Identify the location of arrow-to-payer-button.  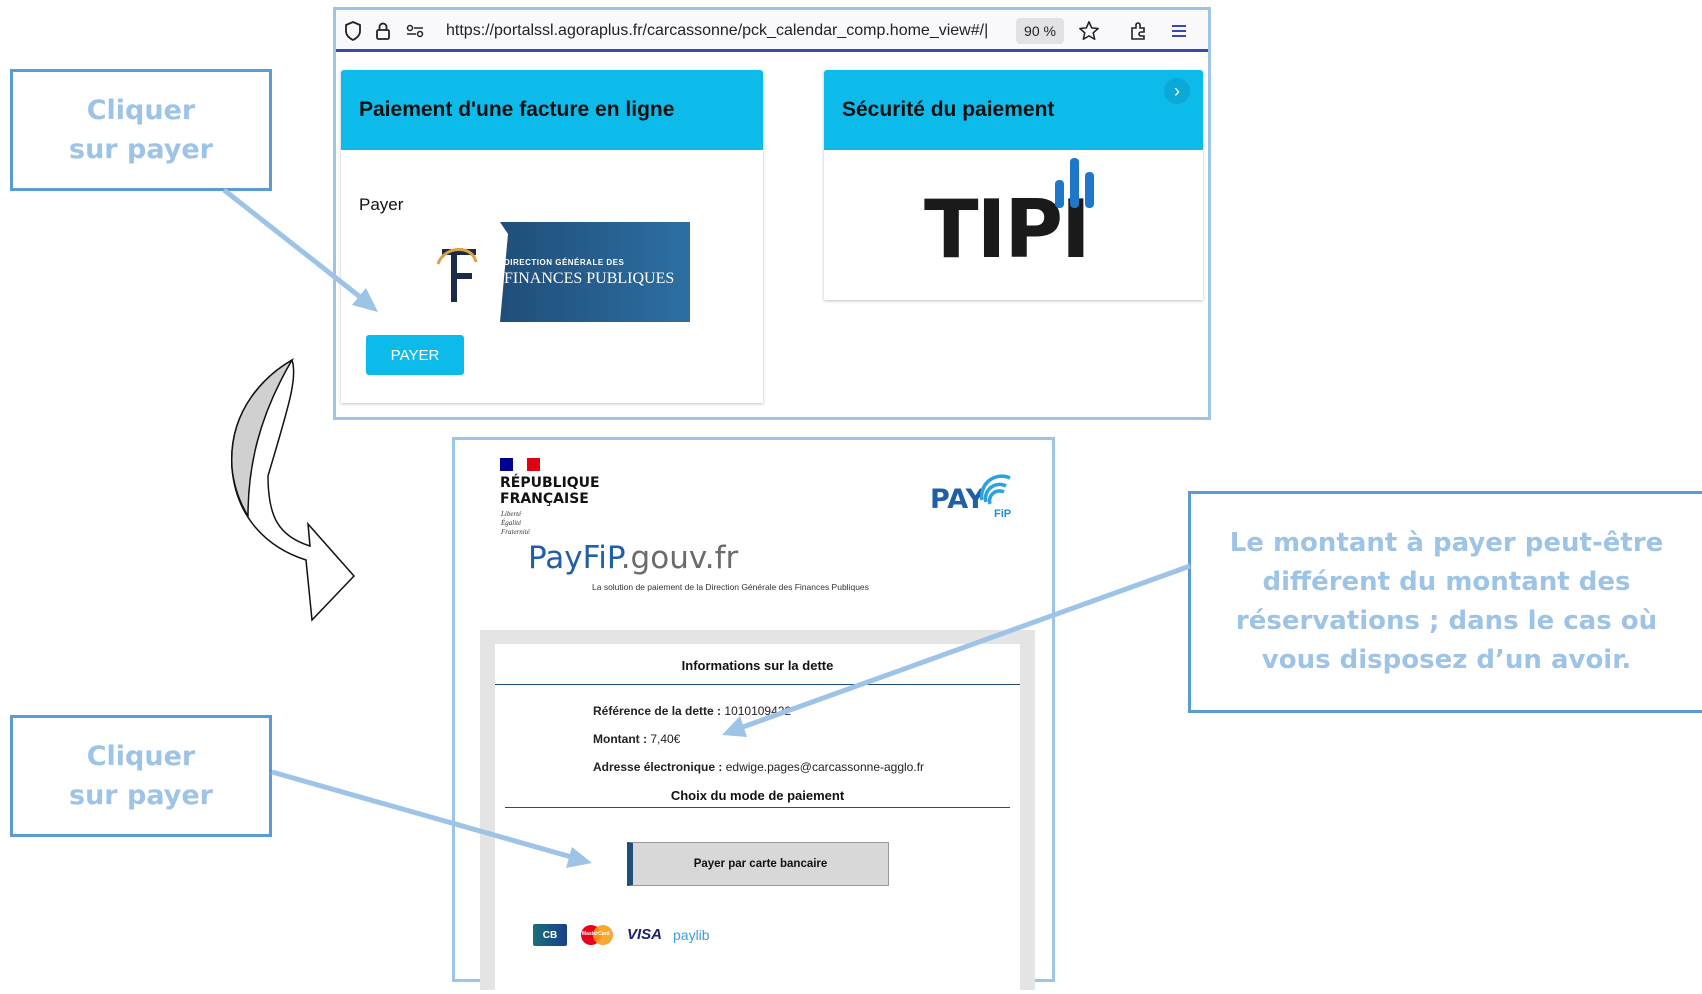
(294, 245).